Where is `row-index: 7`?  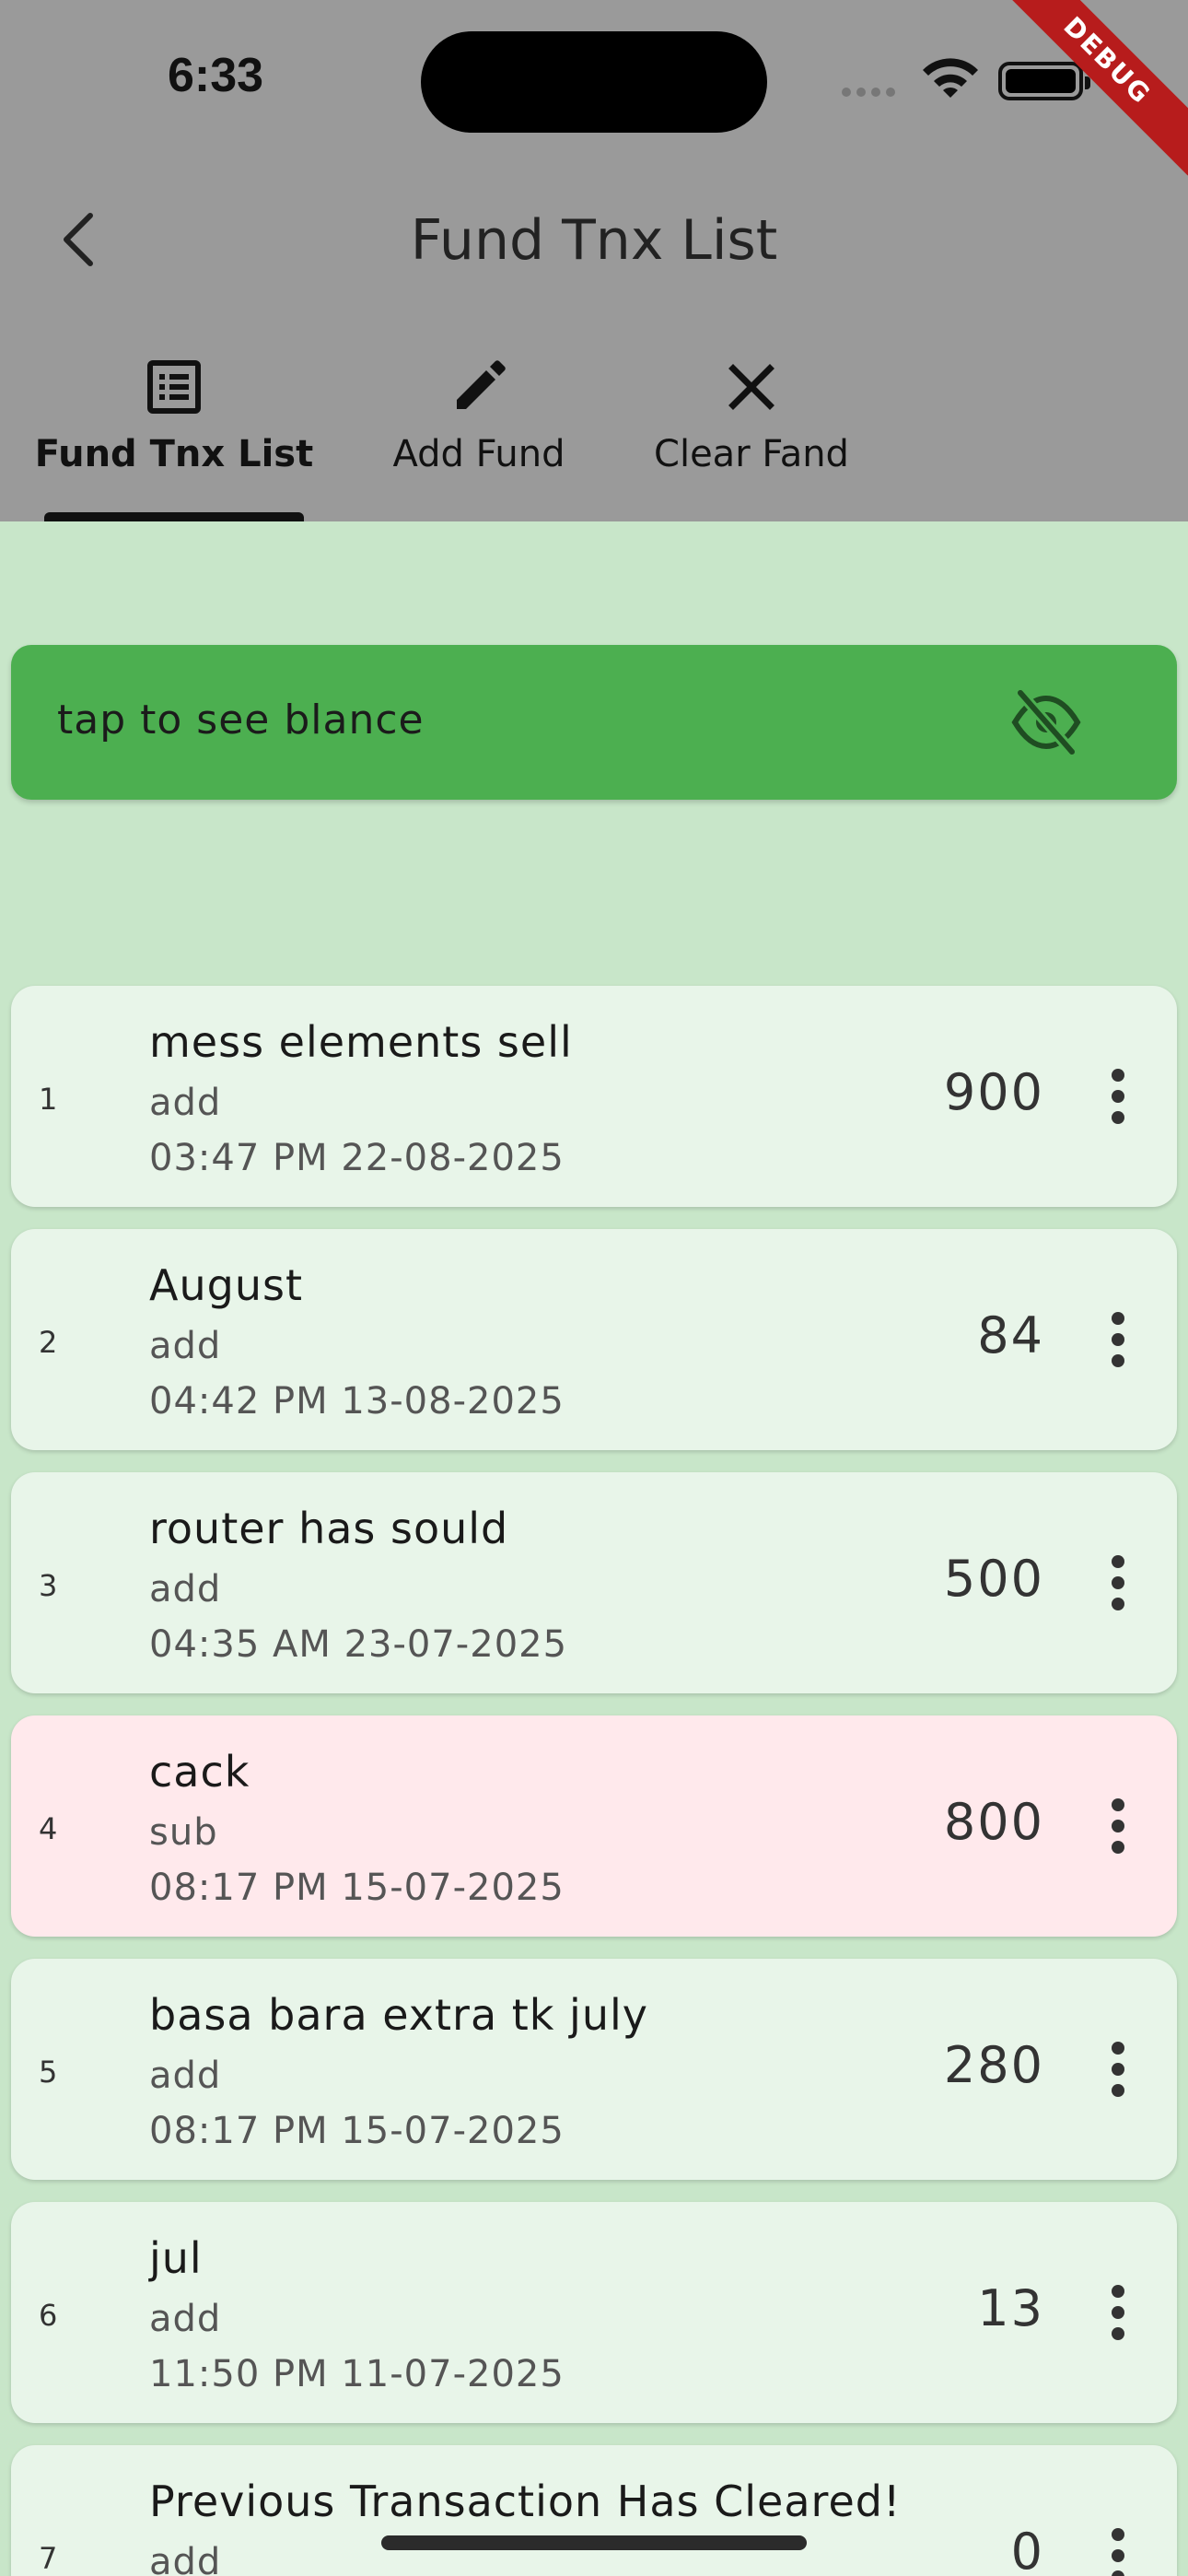
row-index: 7 is located at coordinates (48, 2558).